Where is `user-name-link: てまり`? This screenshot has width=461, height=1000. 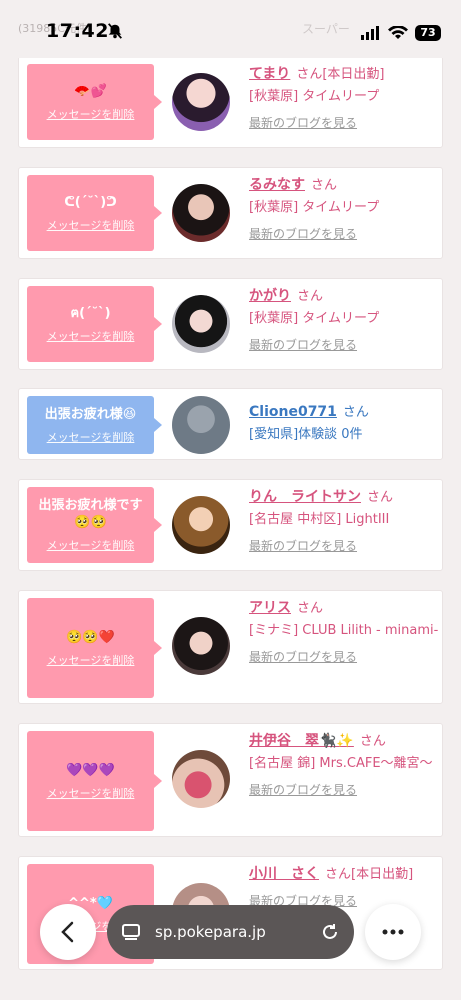
user-name-link: てまり is located at coordinates (269, 74).